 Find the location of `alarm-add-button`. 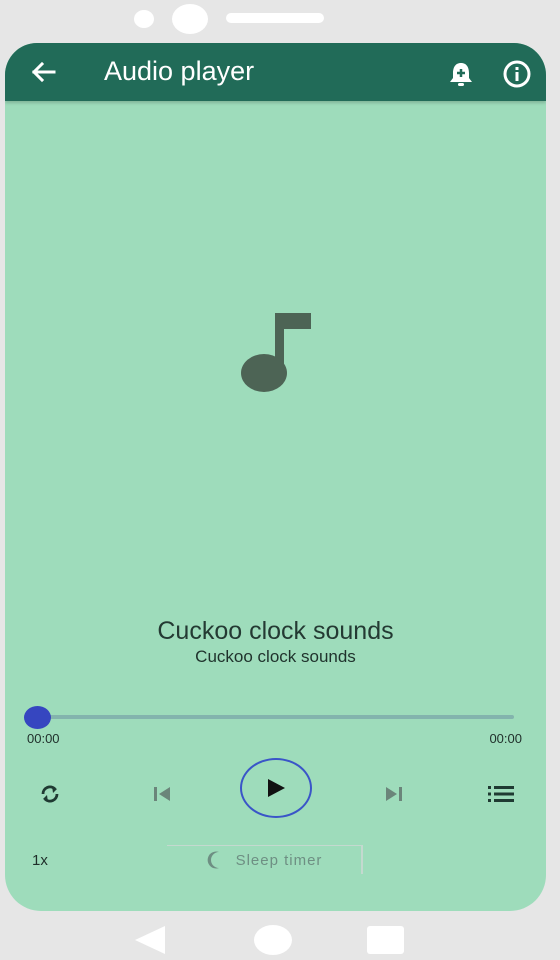

alarm-add-button is located at coordinates (461, 74).